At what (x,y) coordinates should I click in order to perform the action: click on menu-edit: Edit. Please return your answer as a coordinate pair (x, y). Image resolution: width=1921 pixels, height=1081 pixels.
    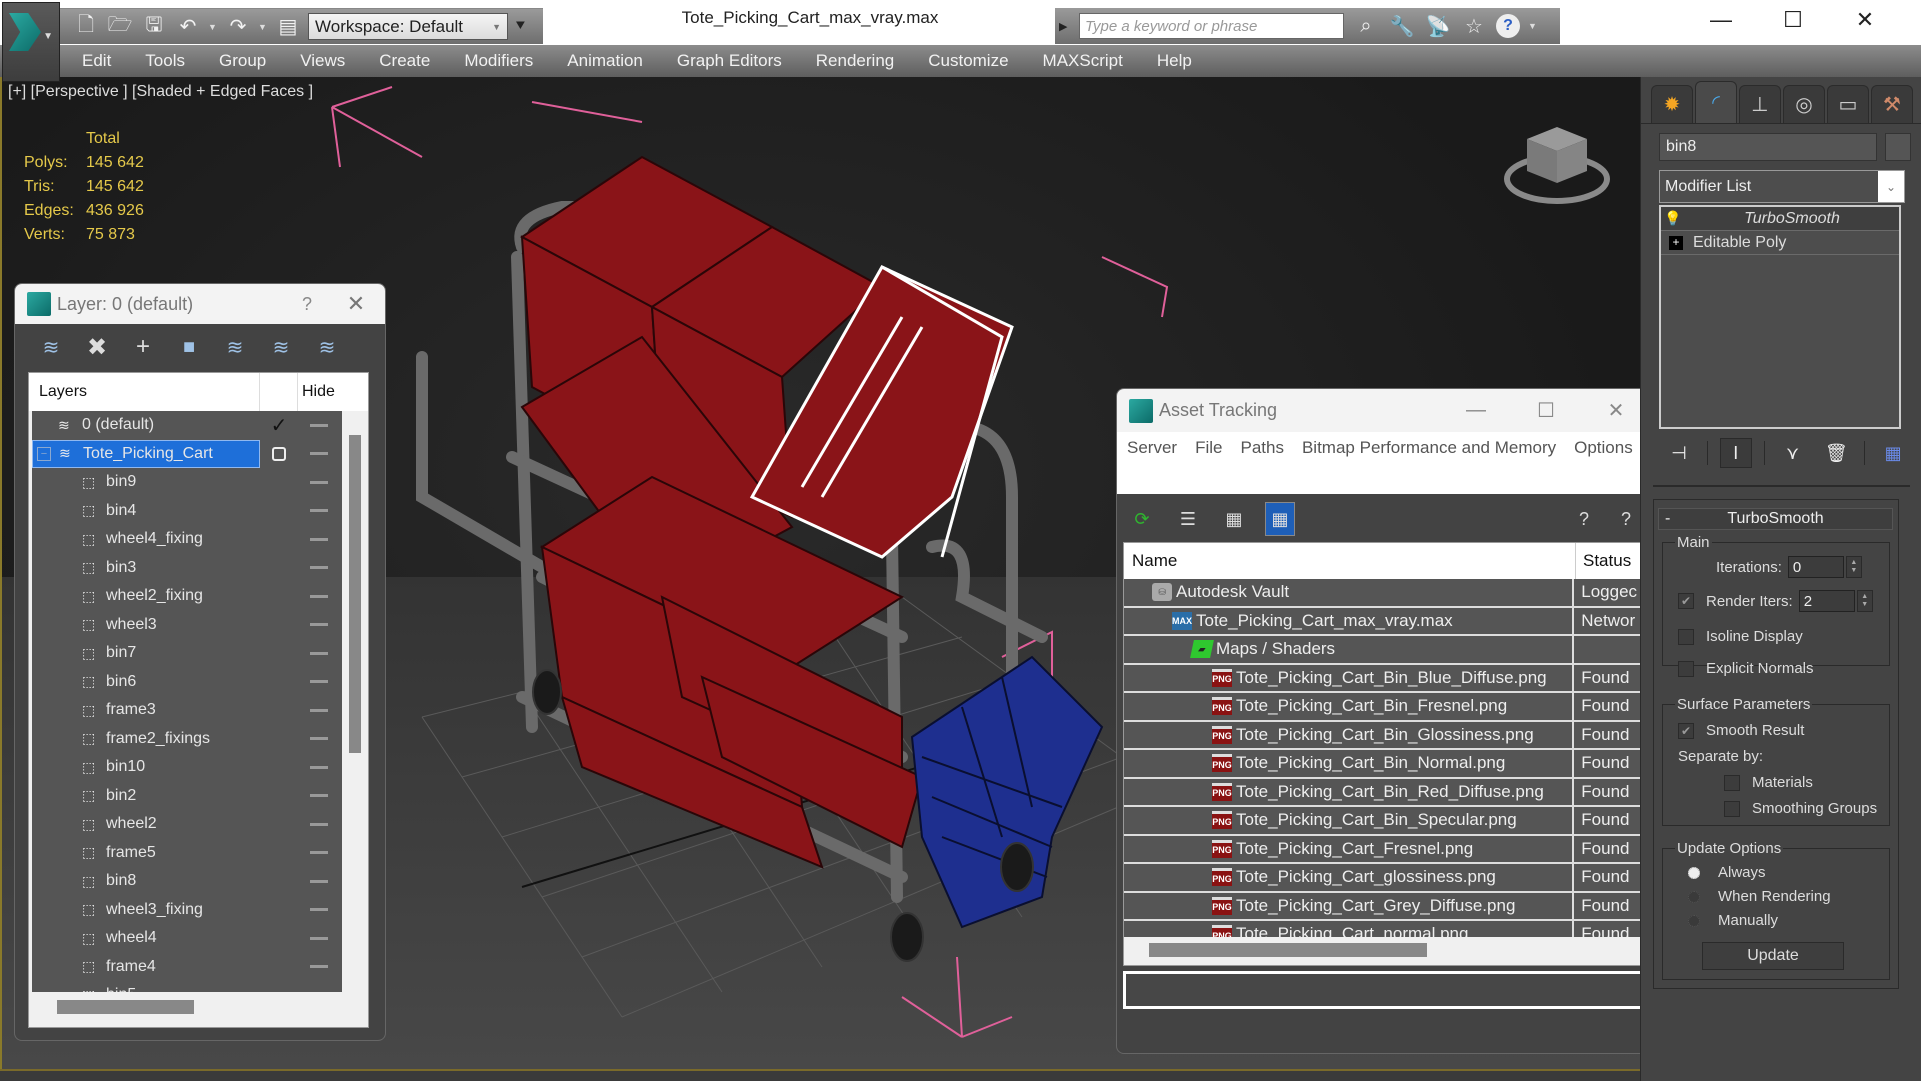
    Looking at the image, I should click on (96, 61).